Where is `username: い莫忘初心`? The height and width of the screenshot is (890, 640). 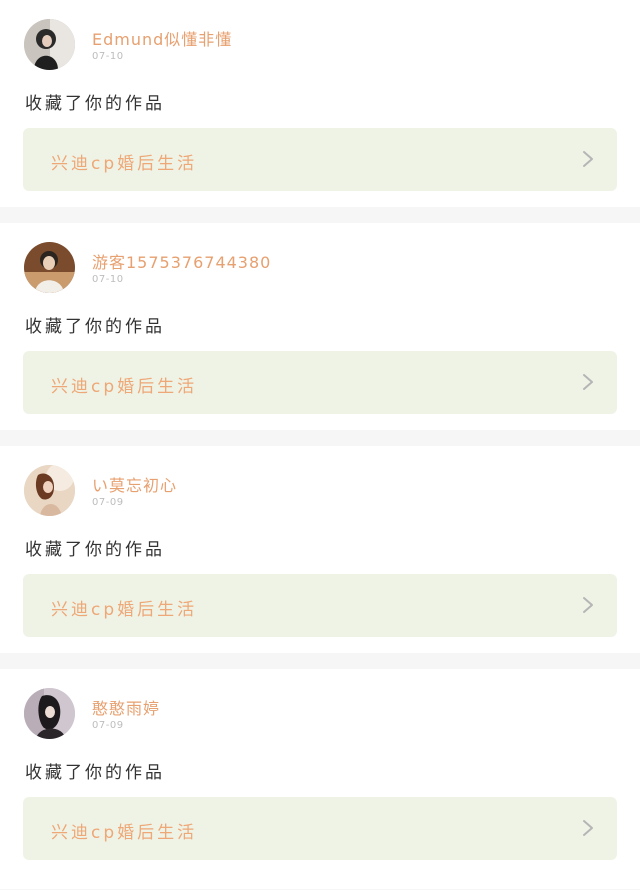
username: い莫忘初心 is located at coordinates (134, 484).